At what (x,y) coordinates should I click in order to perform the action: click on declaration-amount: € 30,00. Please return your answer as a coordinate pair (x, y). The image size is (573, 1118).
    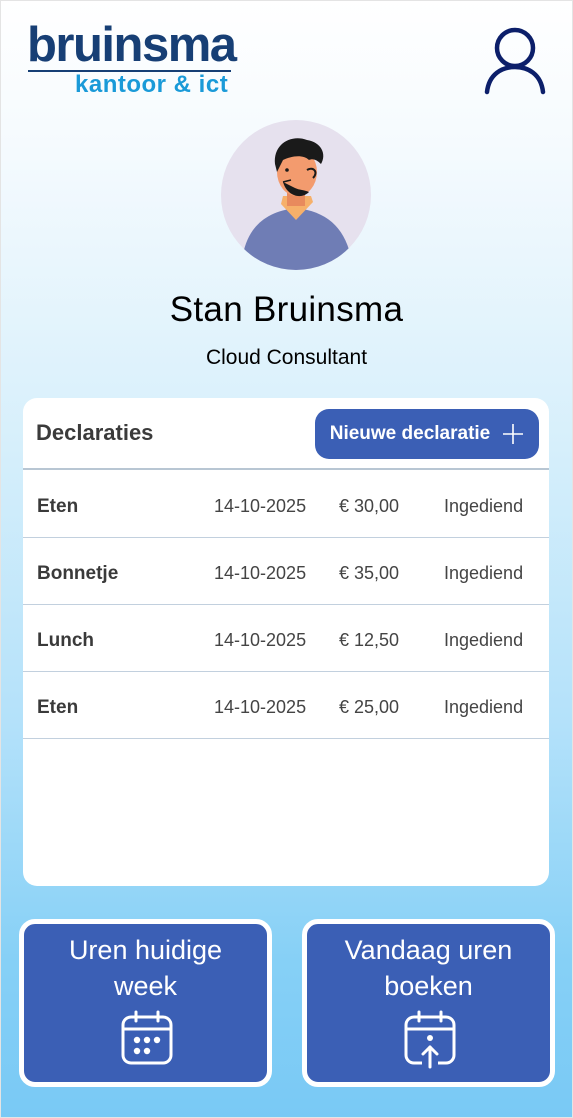
    Looking at the image, I should click on (369, 506).